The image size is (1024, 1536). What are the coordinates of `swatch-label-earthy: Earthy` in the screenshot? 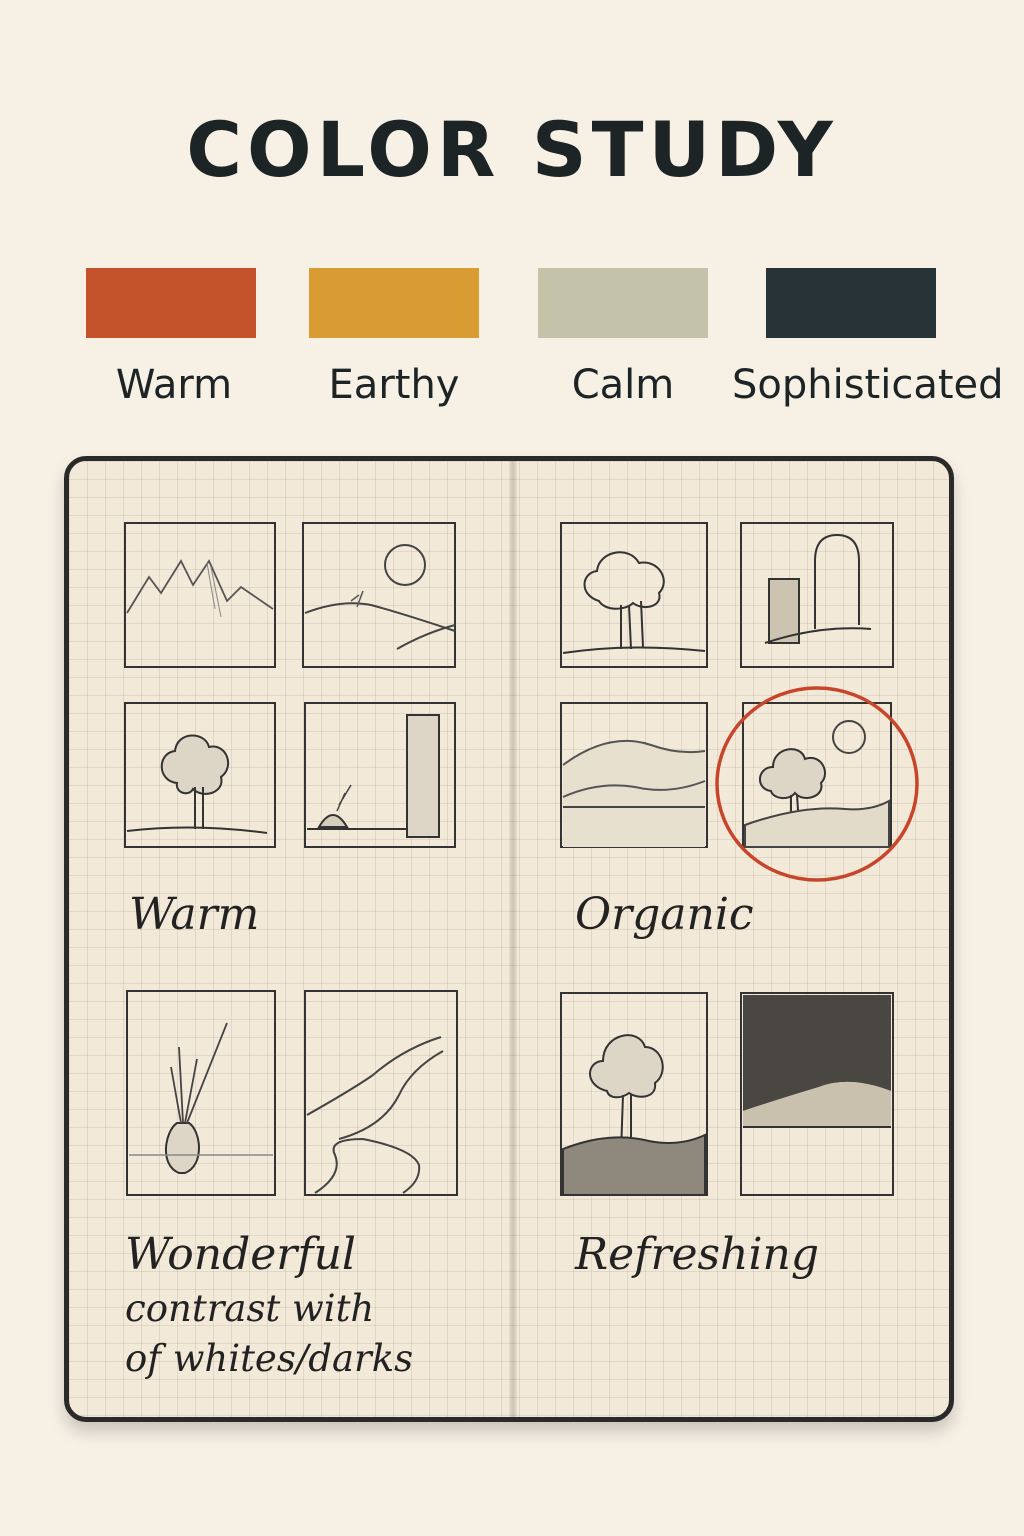 It's located at (394, 385).